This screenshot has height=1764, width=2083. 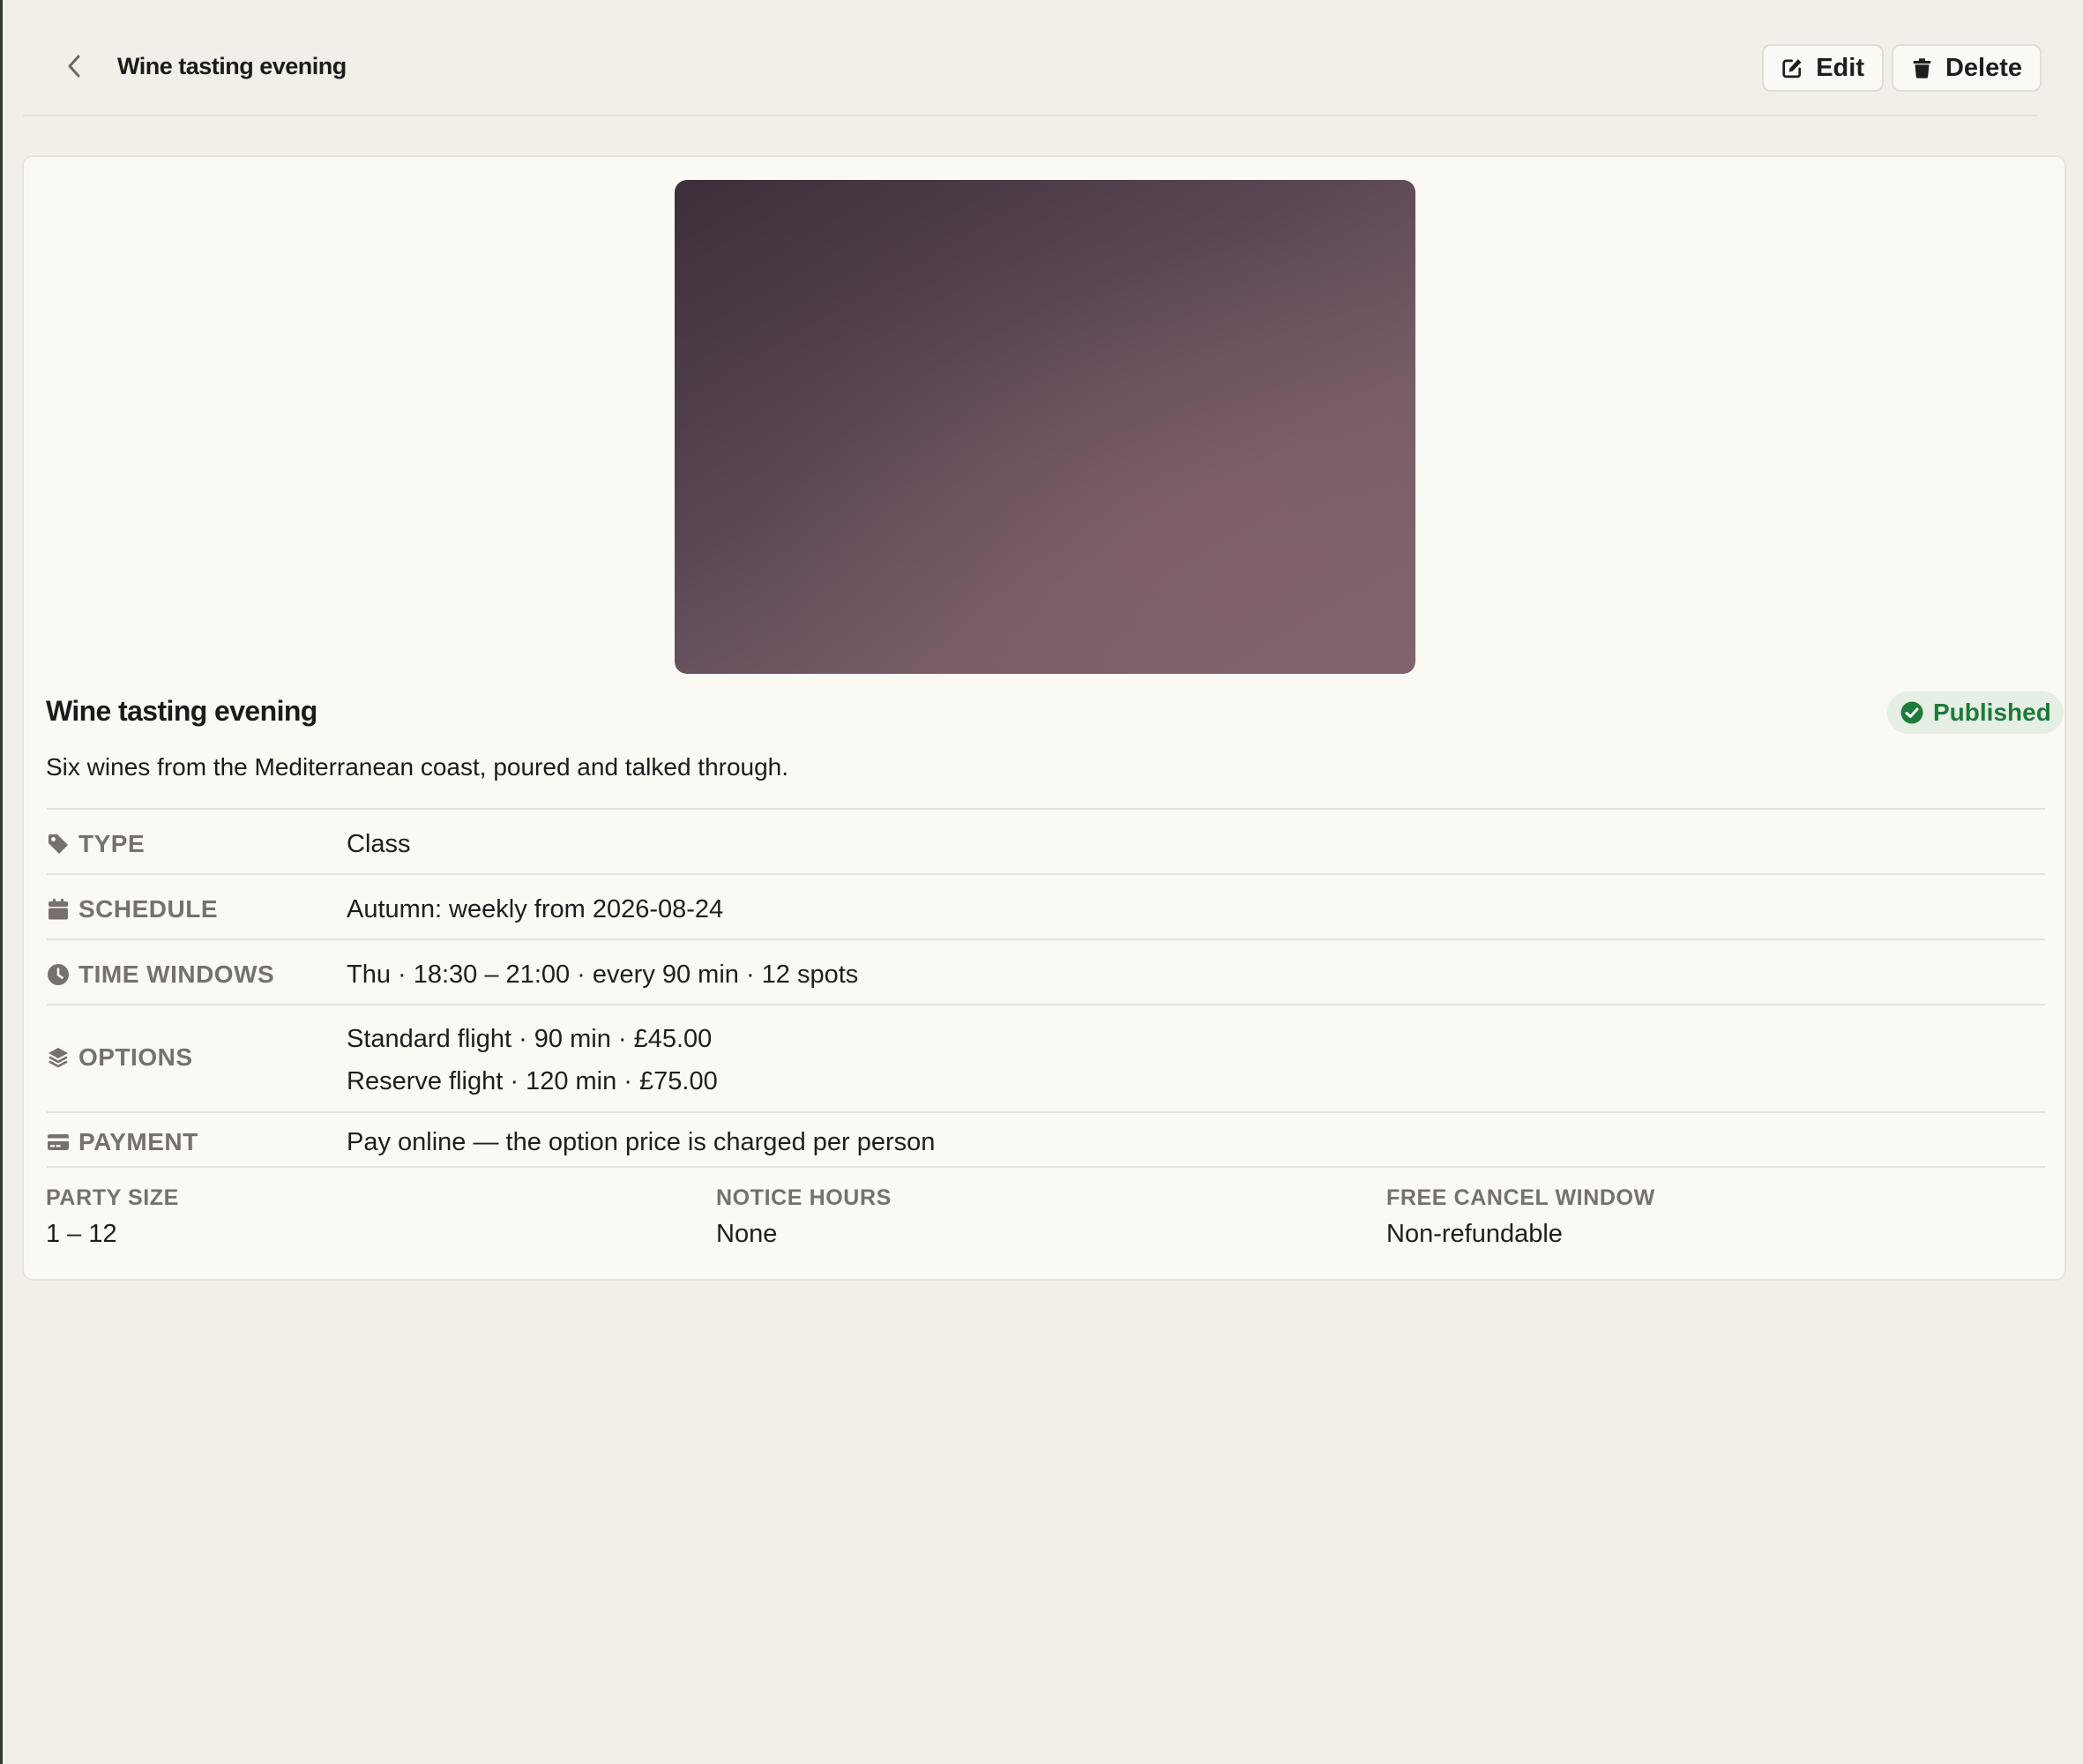 What do you see at coordinates (135, 1057) in the screenshot?
I see `detail-label-options: OPTIONS` at bounding box center [135, 1057].